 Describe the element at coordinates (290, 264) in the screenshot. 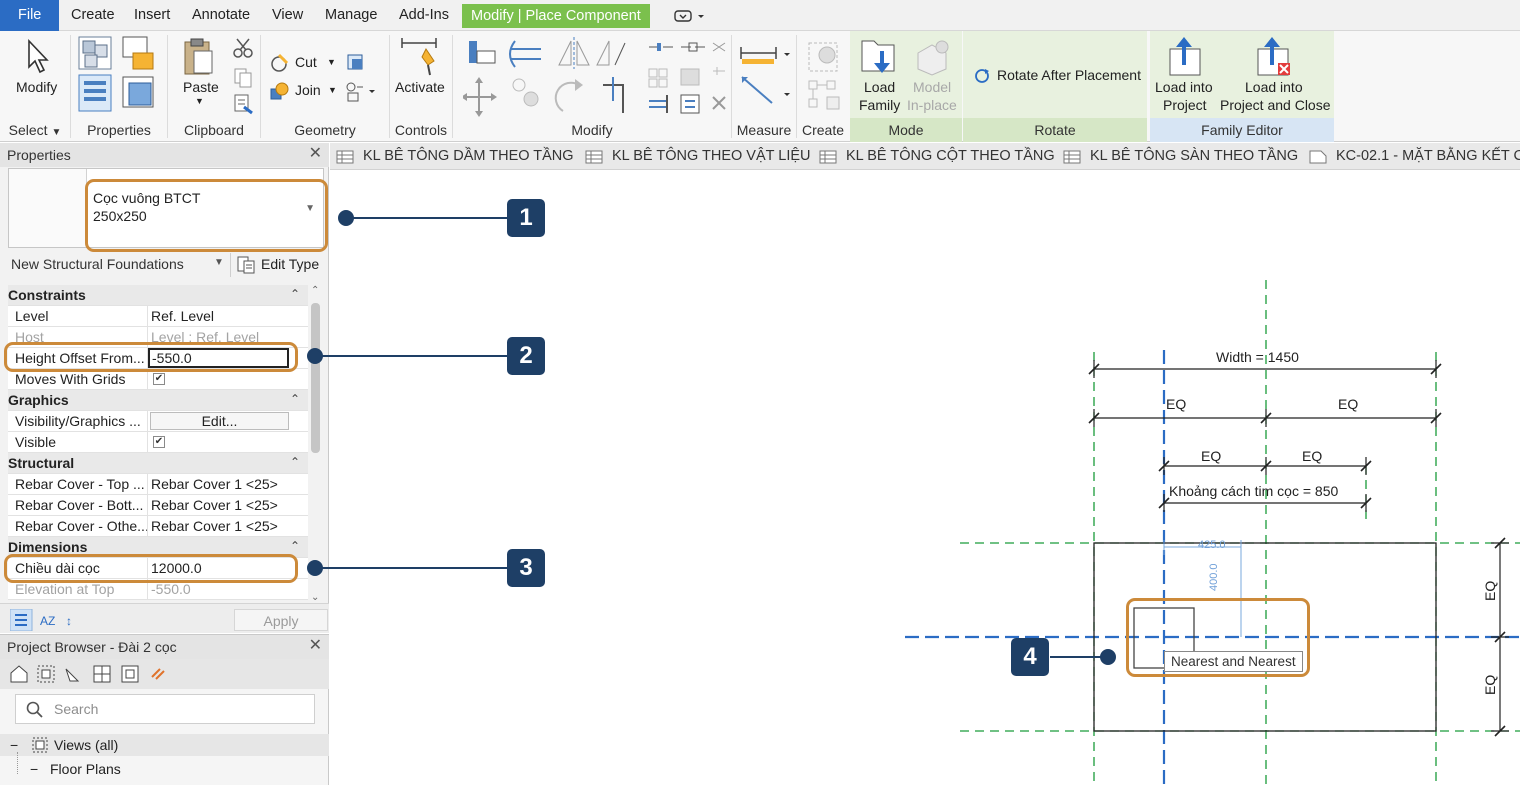

I see `edit-type-button: Edit Type` at that location.